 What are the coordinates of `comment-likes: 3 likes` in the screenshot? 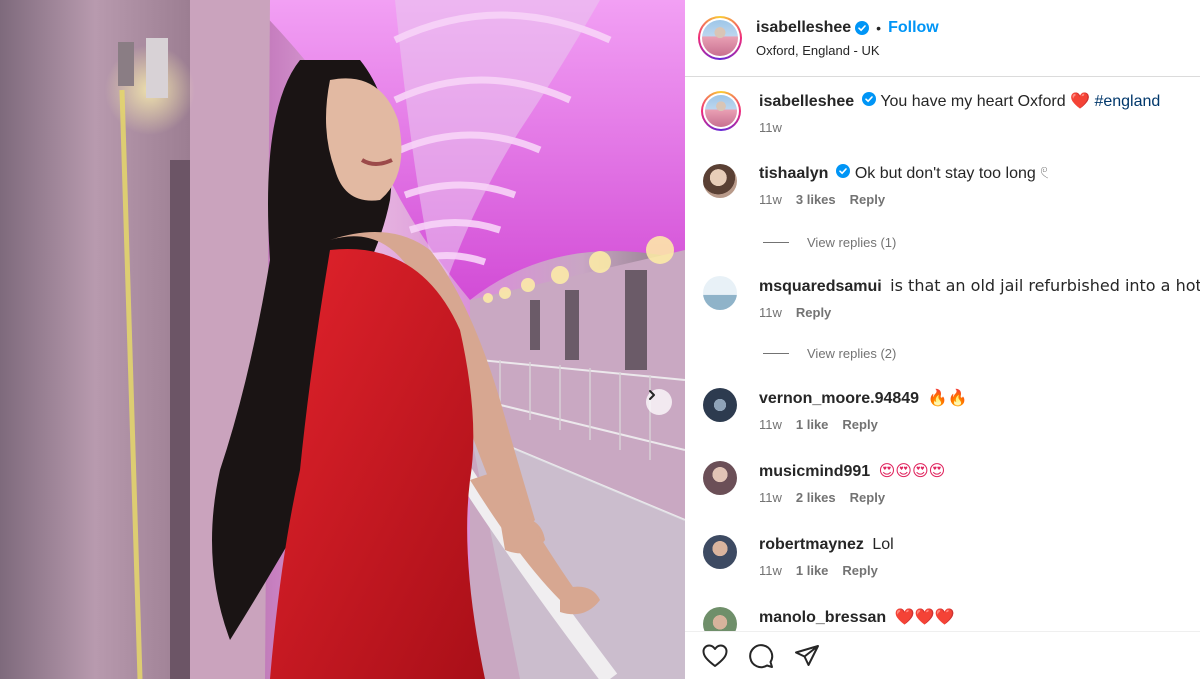 It's located at (816, 199).